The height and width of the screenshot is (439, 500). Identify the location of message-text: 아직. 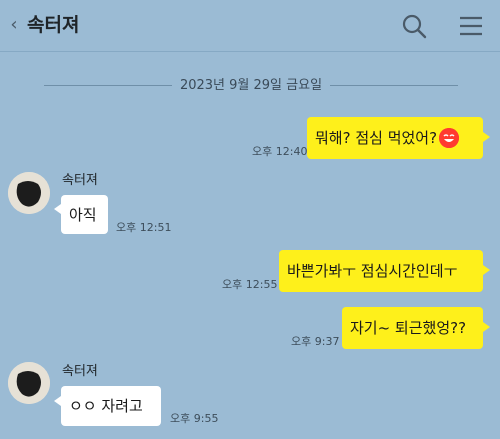
(83, 214).